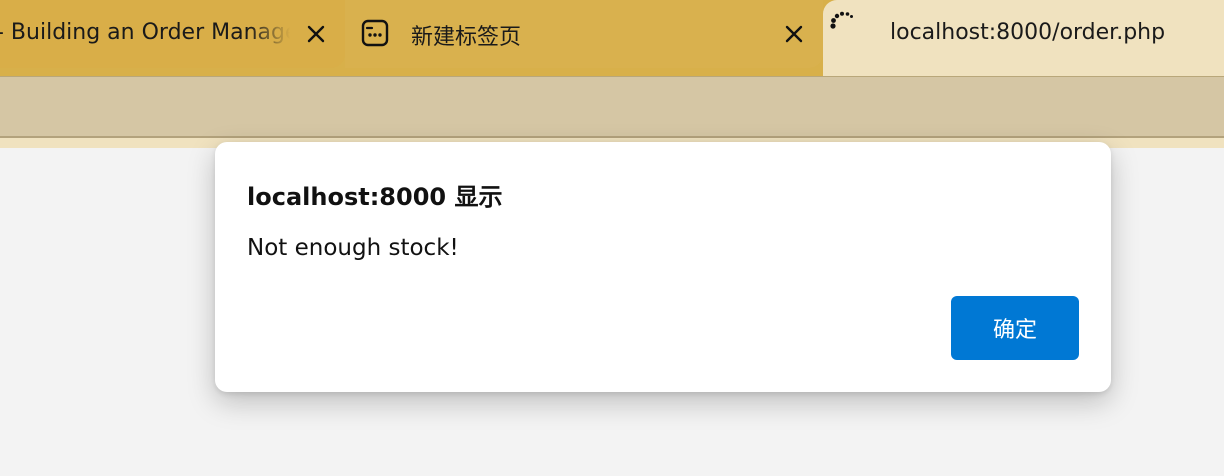 The width and height of the screenshot is (1224, 476). I want to click on tab-new-tab: 新建标签页, so click(584, 34).